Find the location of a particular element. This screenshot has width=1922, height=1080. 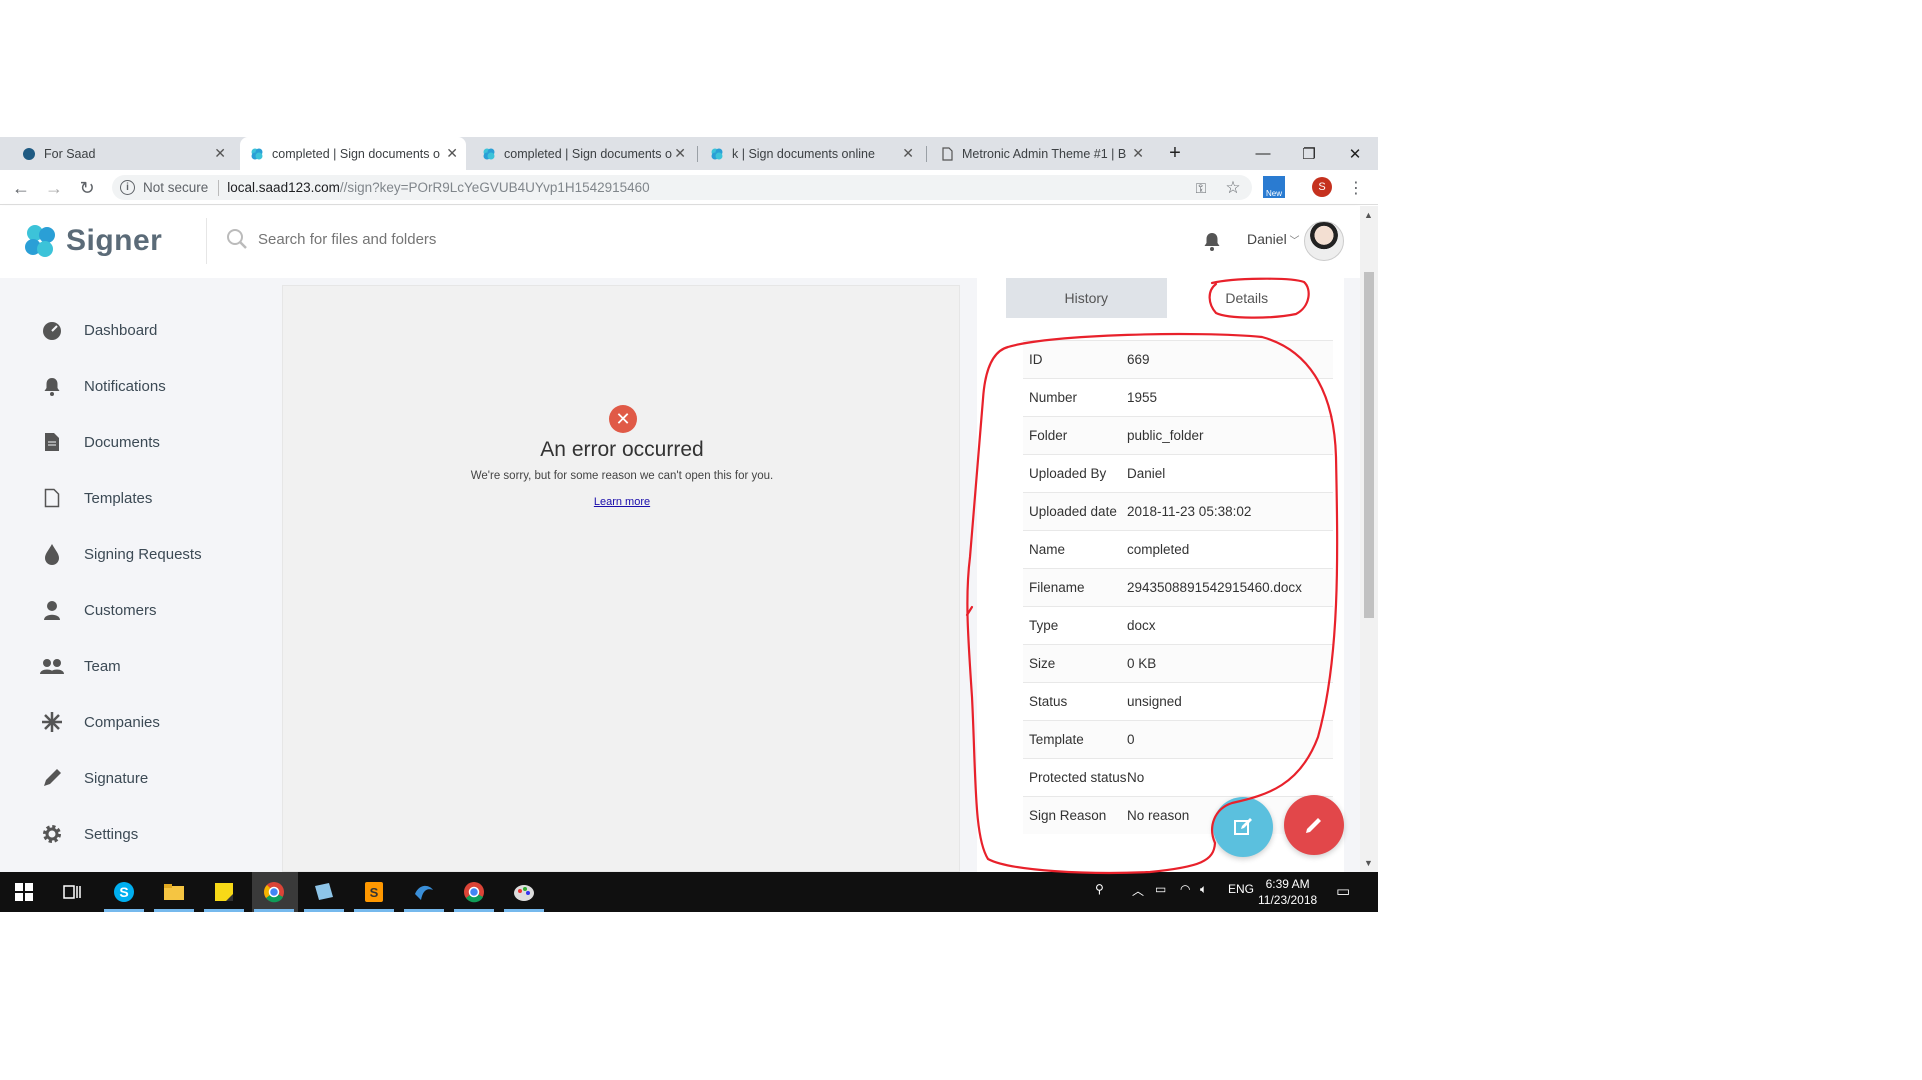

sticky-notes-icon is located at coordinates (224, 892).